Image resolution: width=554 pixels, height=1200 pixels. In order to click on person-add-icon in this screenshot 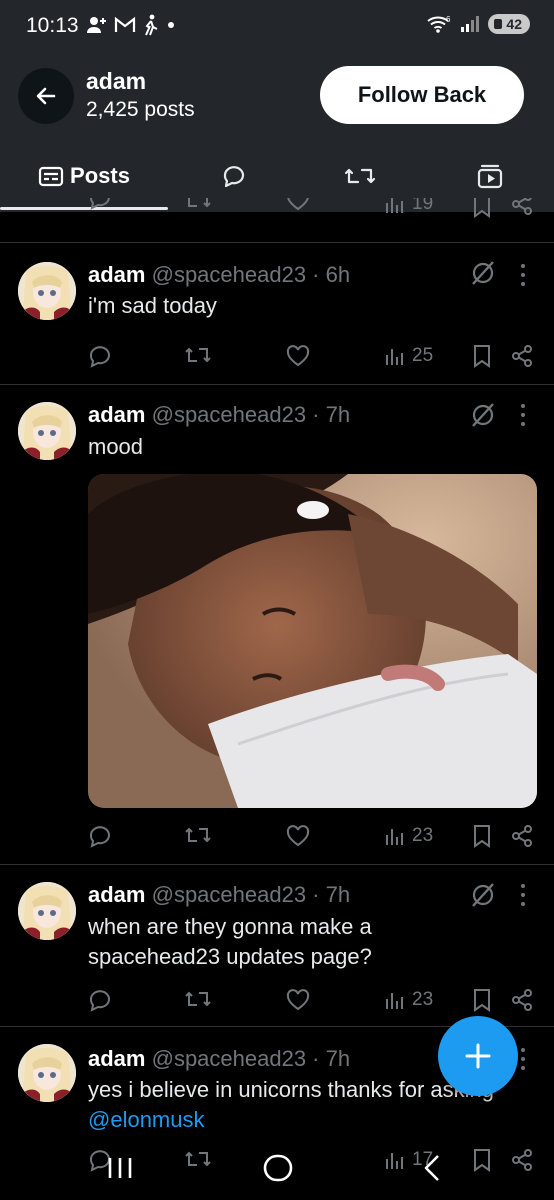, I will do `click(96, 25)`.